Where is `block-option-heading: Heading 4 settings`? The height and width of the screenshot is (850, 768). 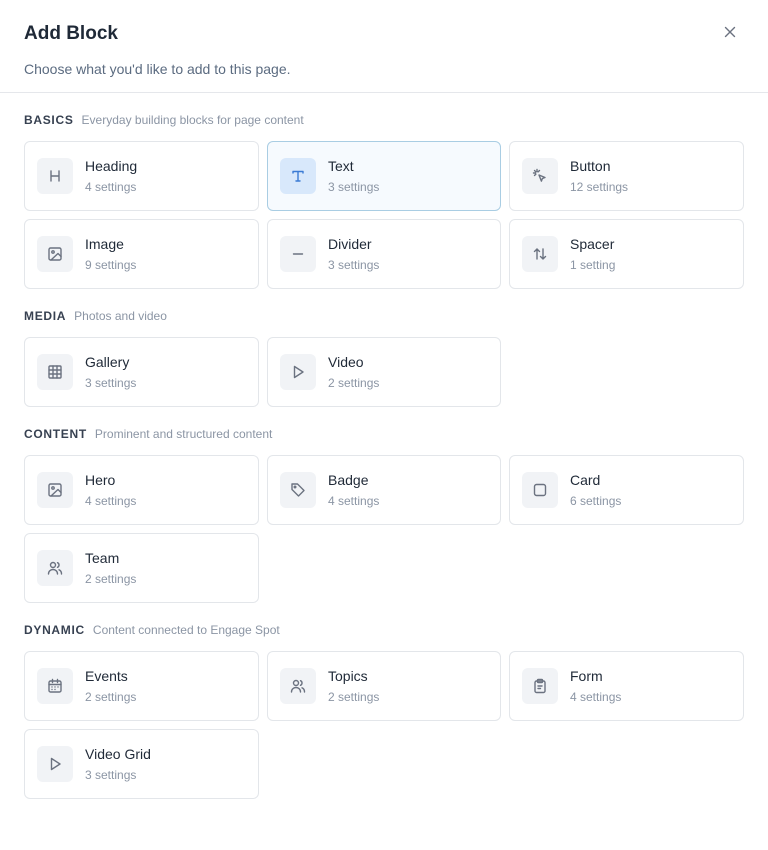 block-option-heading: Heading 4 settings is located at coordinates (141, 176).